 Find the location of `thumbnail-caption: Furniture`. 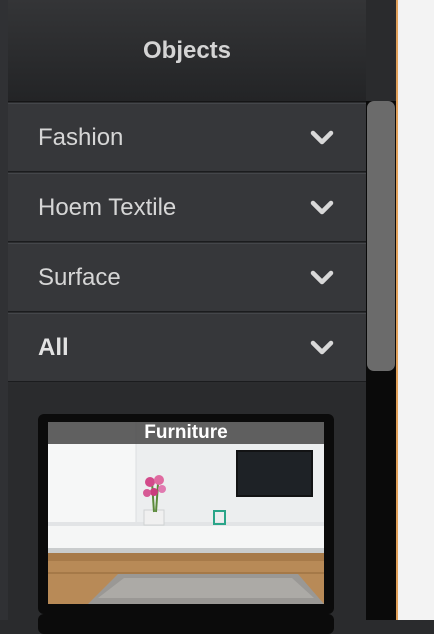

thumbnail-caption: Furniture is located at coordinates (186, 433).